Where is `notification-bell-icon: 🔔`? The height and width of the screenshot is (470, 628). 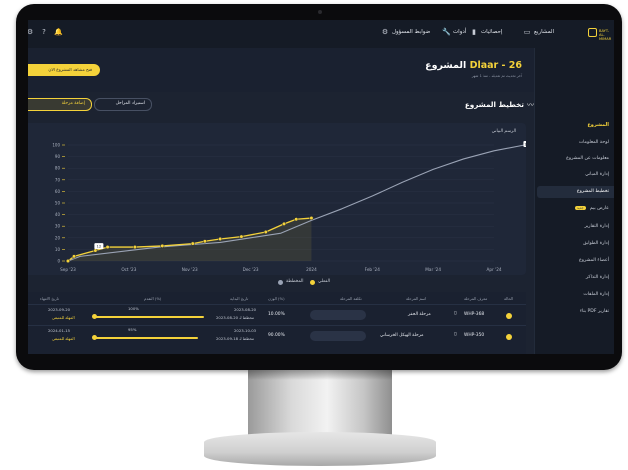
notification-bell-icon: 🔔 is located at coordinates (58, 32).